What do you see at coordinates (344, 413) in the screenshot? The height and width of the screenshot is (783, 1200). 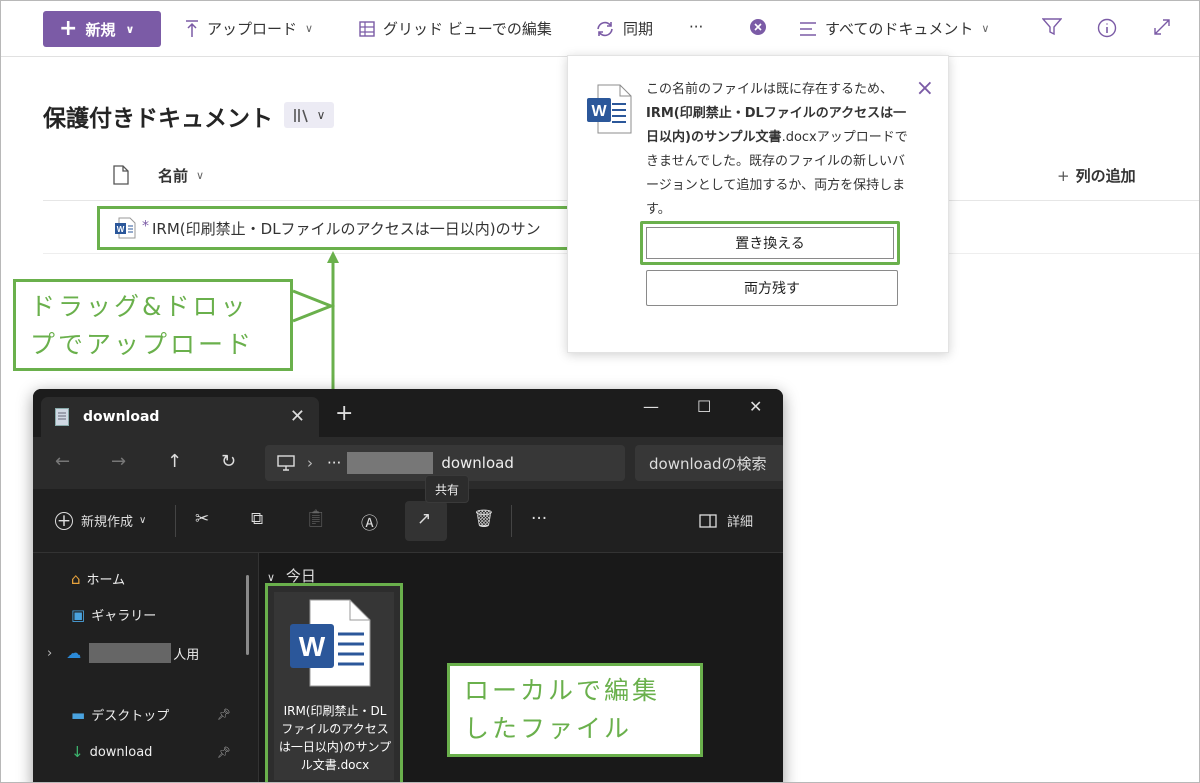 I see `new-tab-icon: +` at bounding box center [344, 413].